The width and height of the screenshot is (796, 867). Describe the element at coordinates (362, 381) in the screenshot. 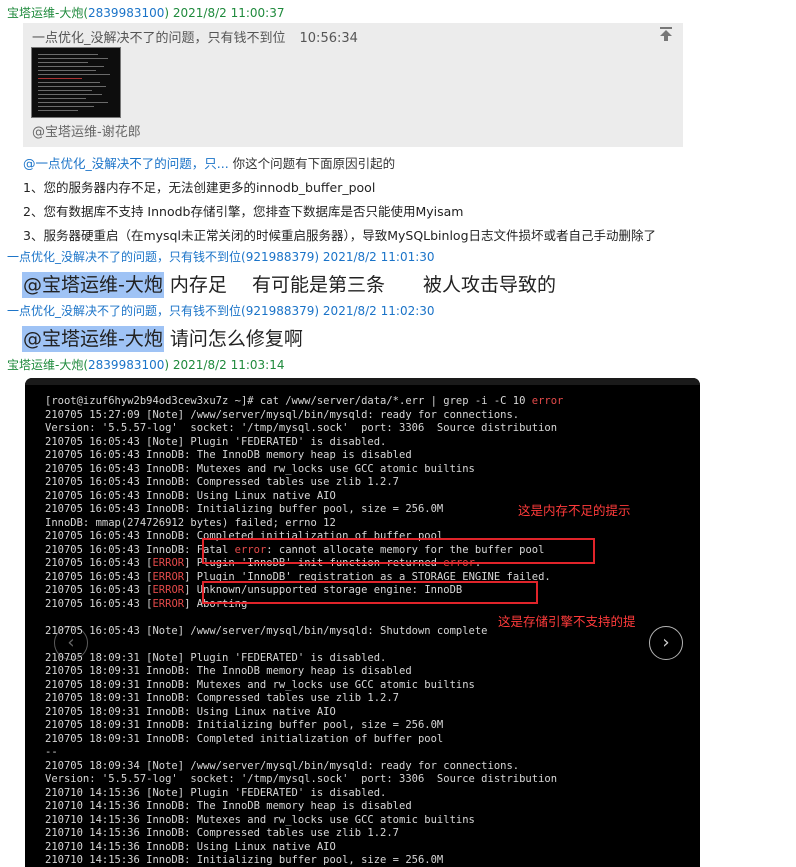

I see `screenshot-top-edge` at that location.